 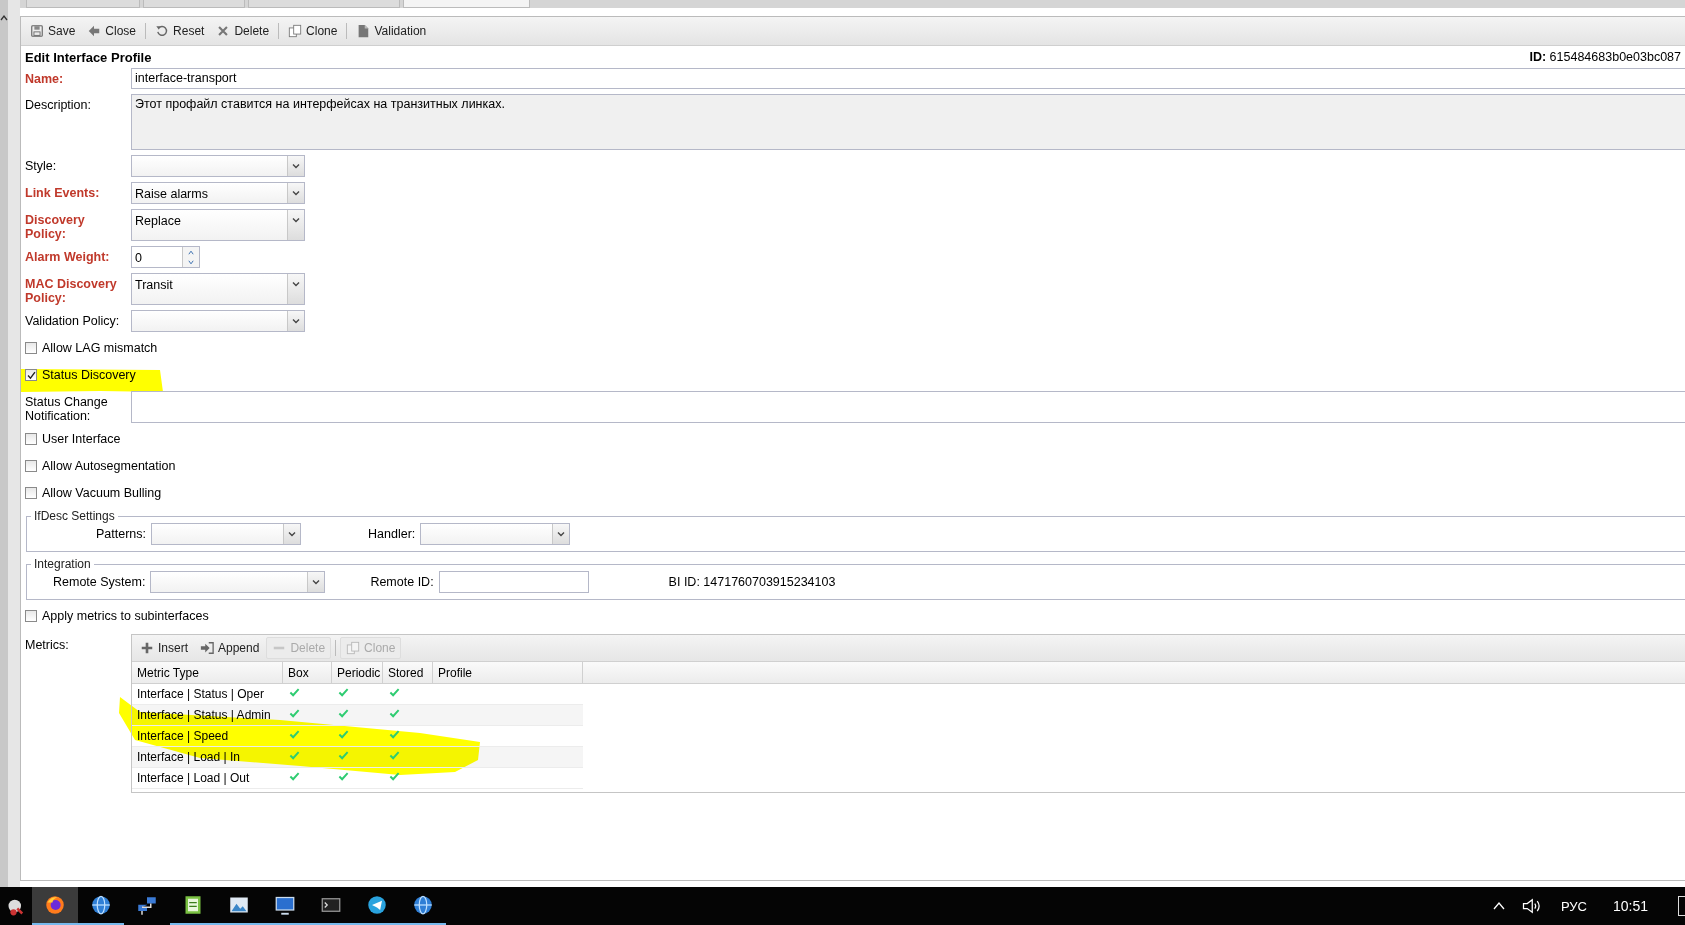 I want to click on checkbox-label: User Interface, so click(x=81, y=439).